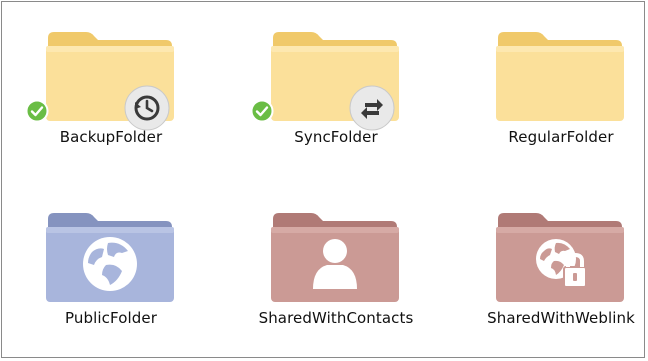  I want to click on folder-public: PublicFolder, so click(111, 267).